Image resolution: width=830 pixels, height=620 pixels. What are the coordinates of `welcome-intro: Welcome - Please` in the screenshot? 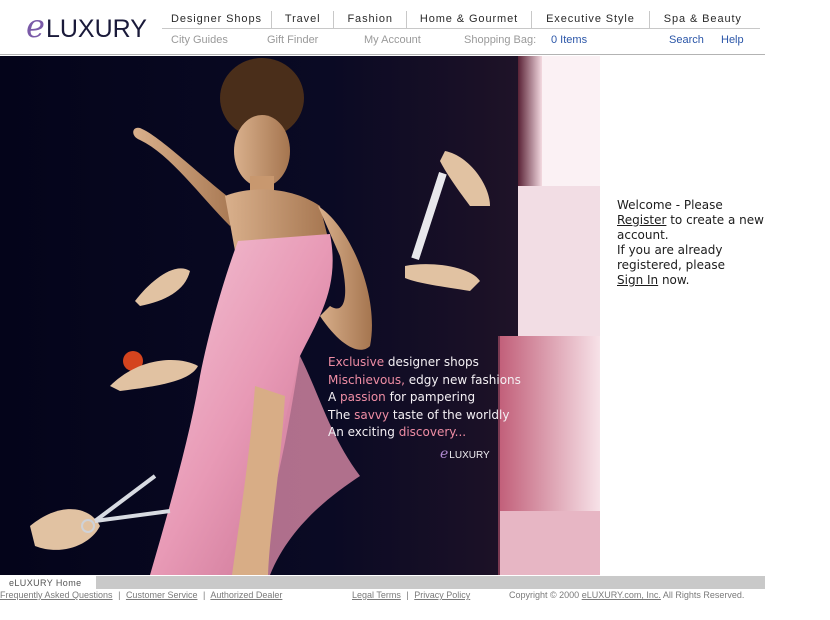 It's located at (670, 205).